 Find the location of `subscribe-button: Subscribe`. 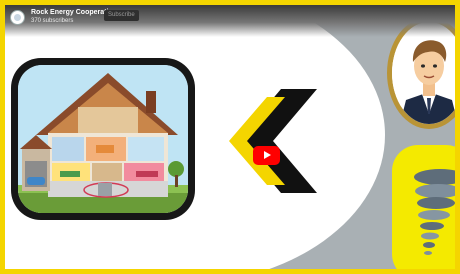

subscribe-button: Subscribe is located at coordinates (121, 15).